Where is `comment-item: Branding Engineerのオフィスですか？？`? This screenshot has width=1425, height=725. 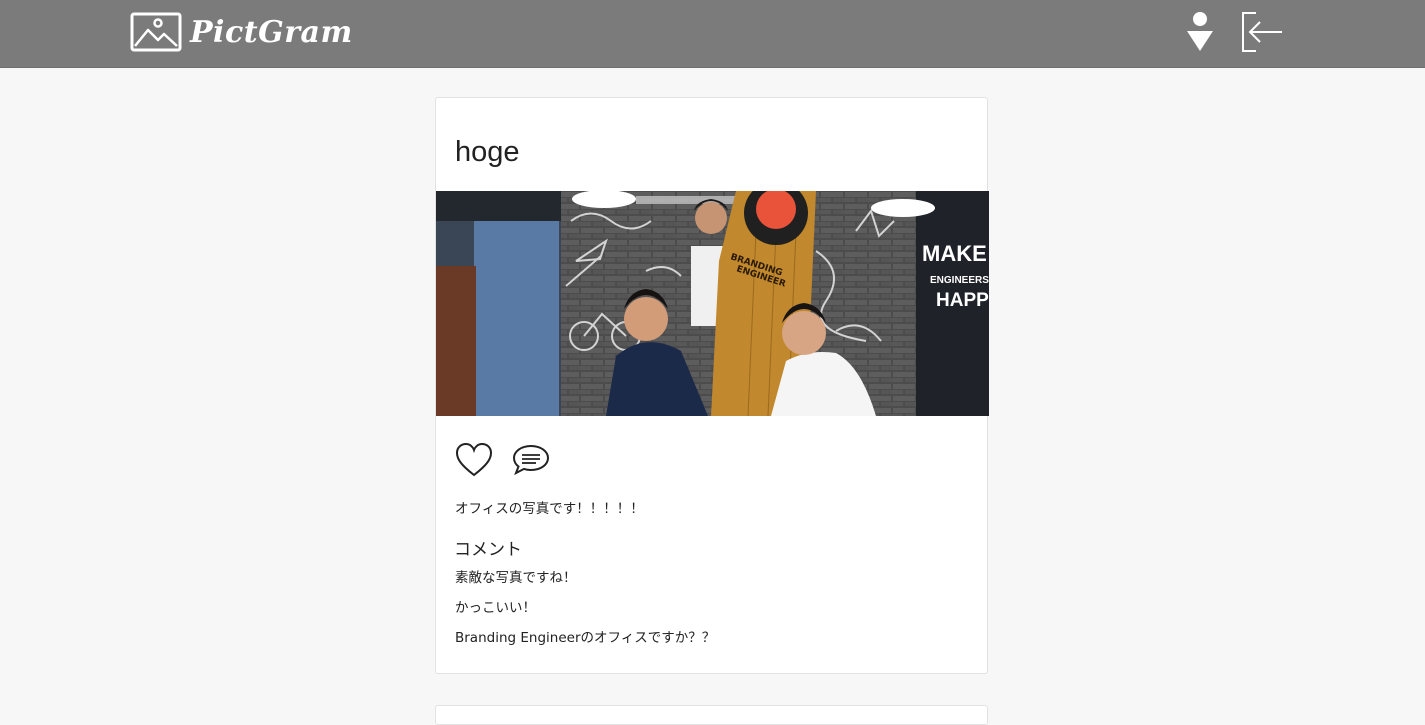 comment-item: Branding Engineerのオフィスですか？？ is located at coordinates (585, 638).